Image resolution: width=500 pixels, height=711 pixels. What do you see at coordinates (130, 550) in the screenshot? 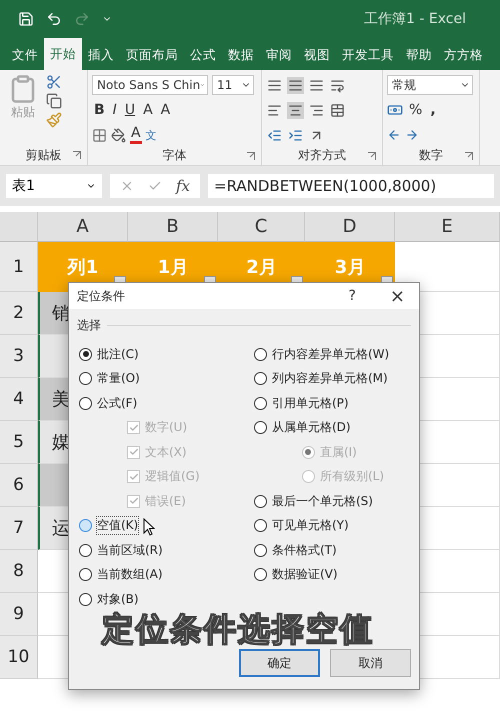
I see `option-label: 当前区域(R)` at bounding box center [130, 550].